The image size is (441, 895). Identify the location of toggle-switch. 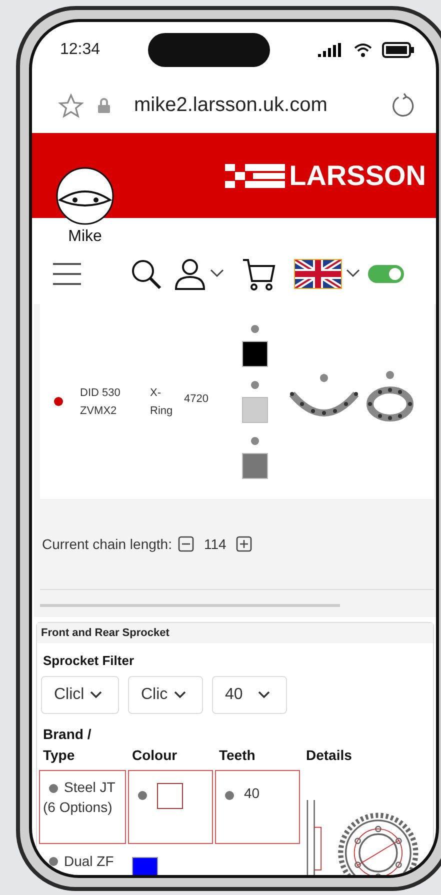
(386, 273).